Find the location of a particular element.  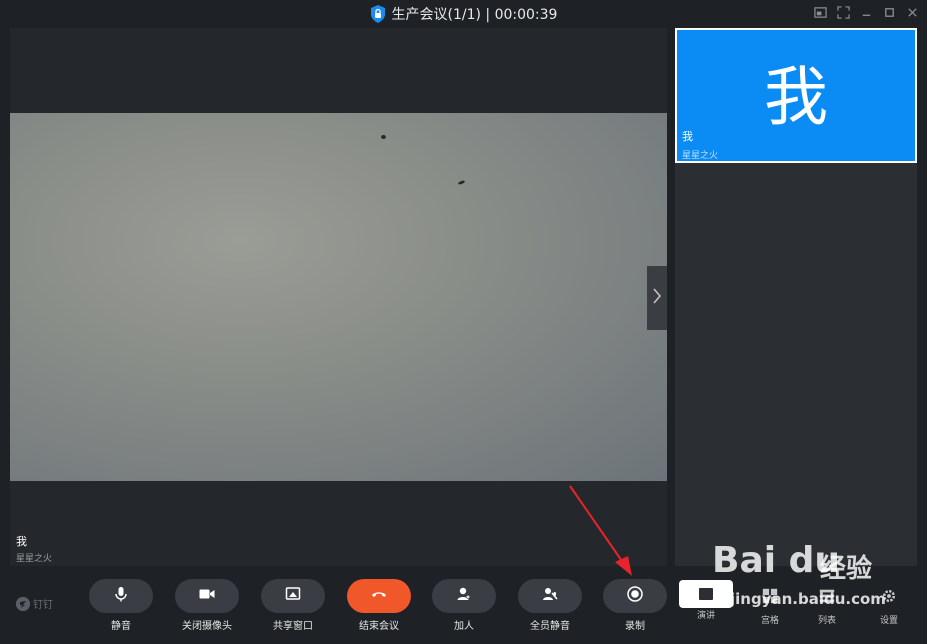

grid-view-icon is located at coordinates (770, 596).